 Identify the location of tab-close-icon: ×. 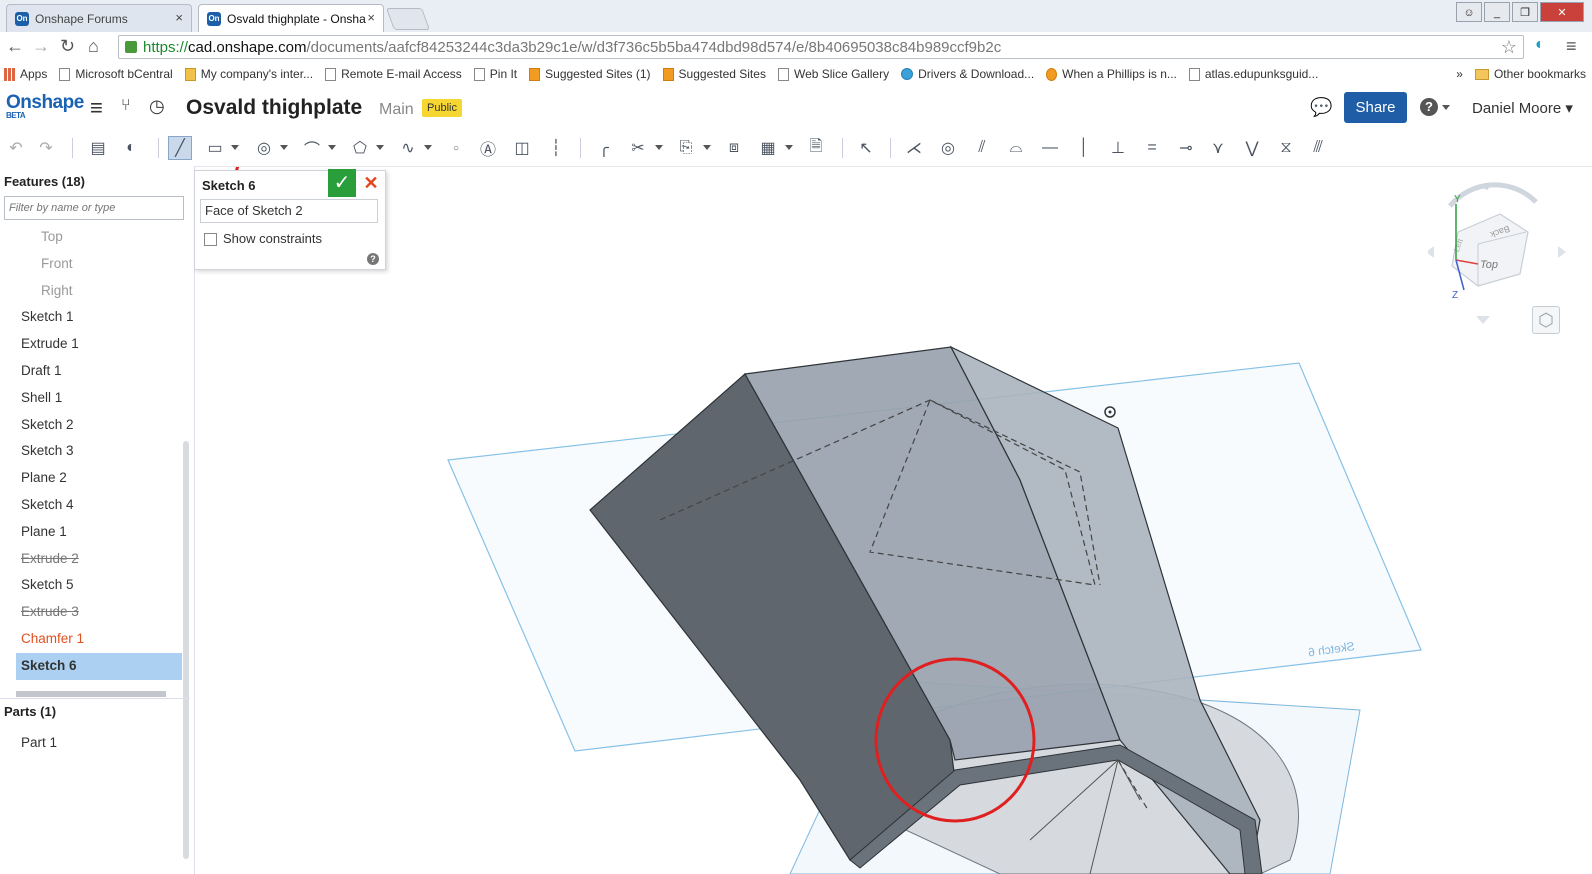
(371, 17).